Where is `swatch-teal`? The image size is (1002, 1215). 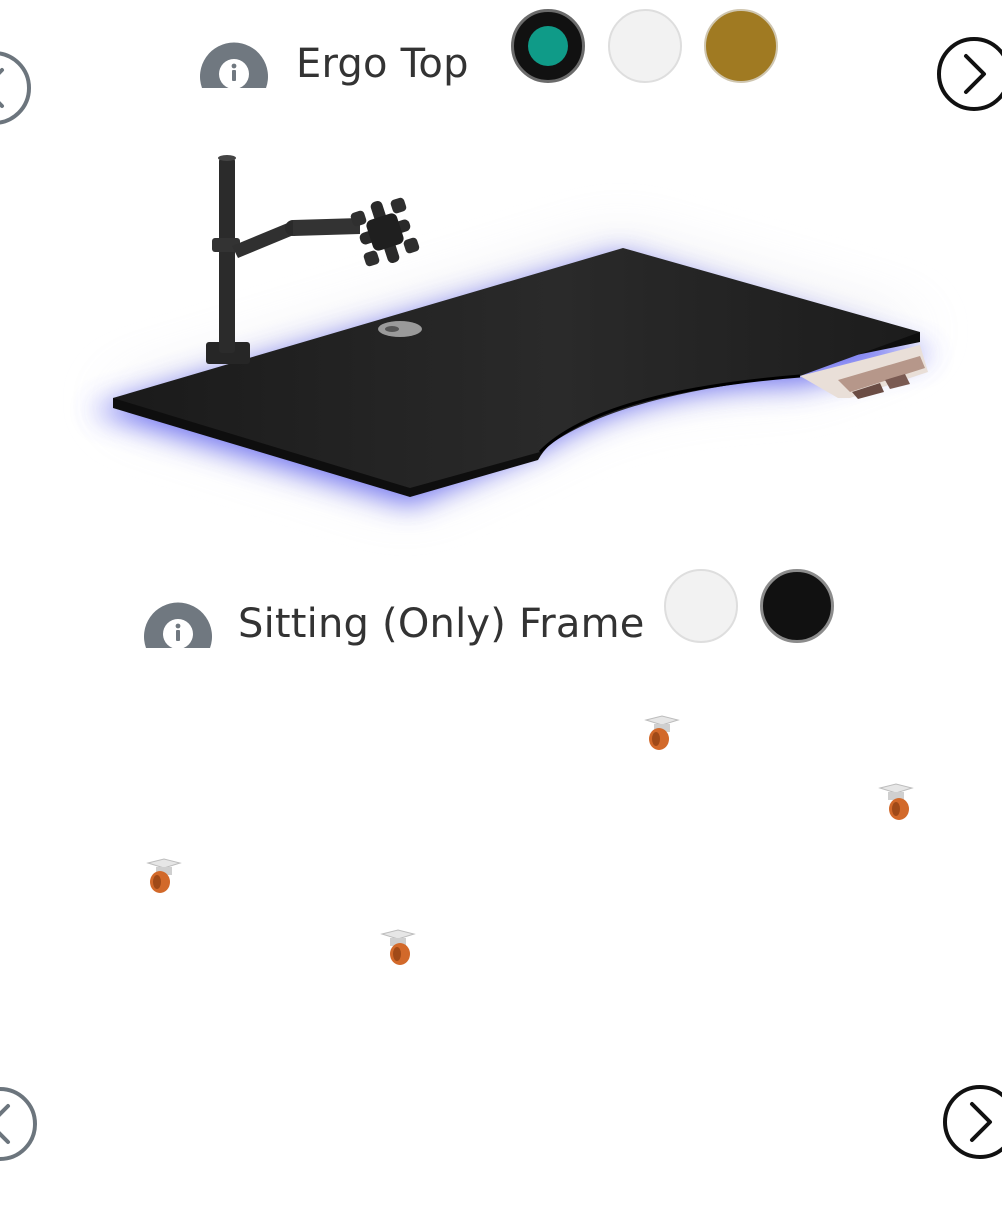 swatch-teal is located at coordinates (548, 46).